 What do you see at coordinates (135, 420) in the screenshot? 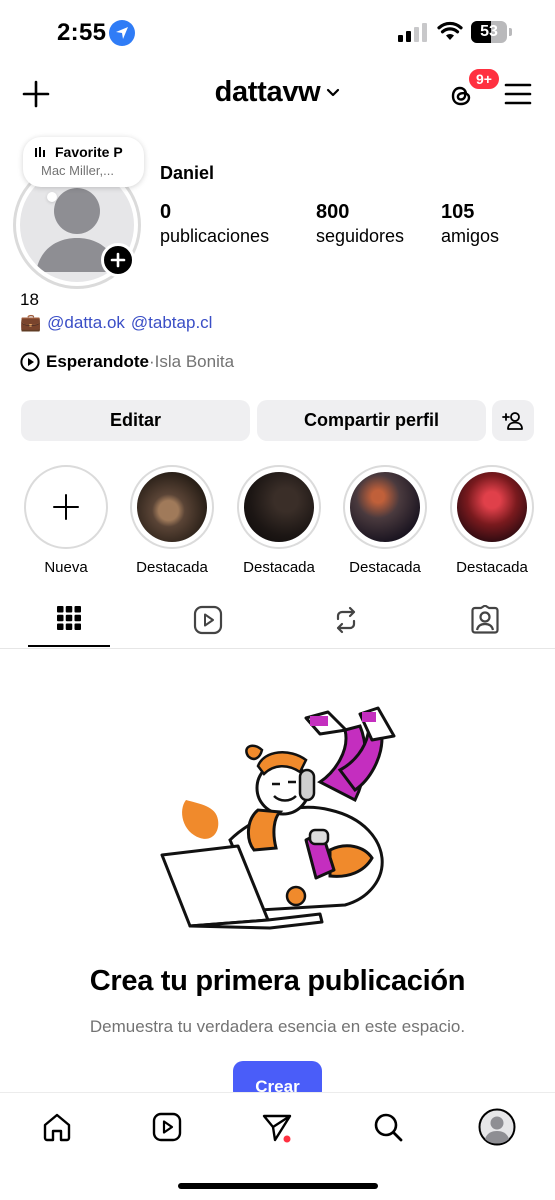
I see `edit-profile-button: Editar` at bounding box center [135, 420].